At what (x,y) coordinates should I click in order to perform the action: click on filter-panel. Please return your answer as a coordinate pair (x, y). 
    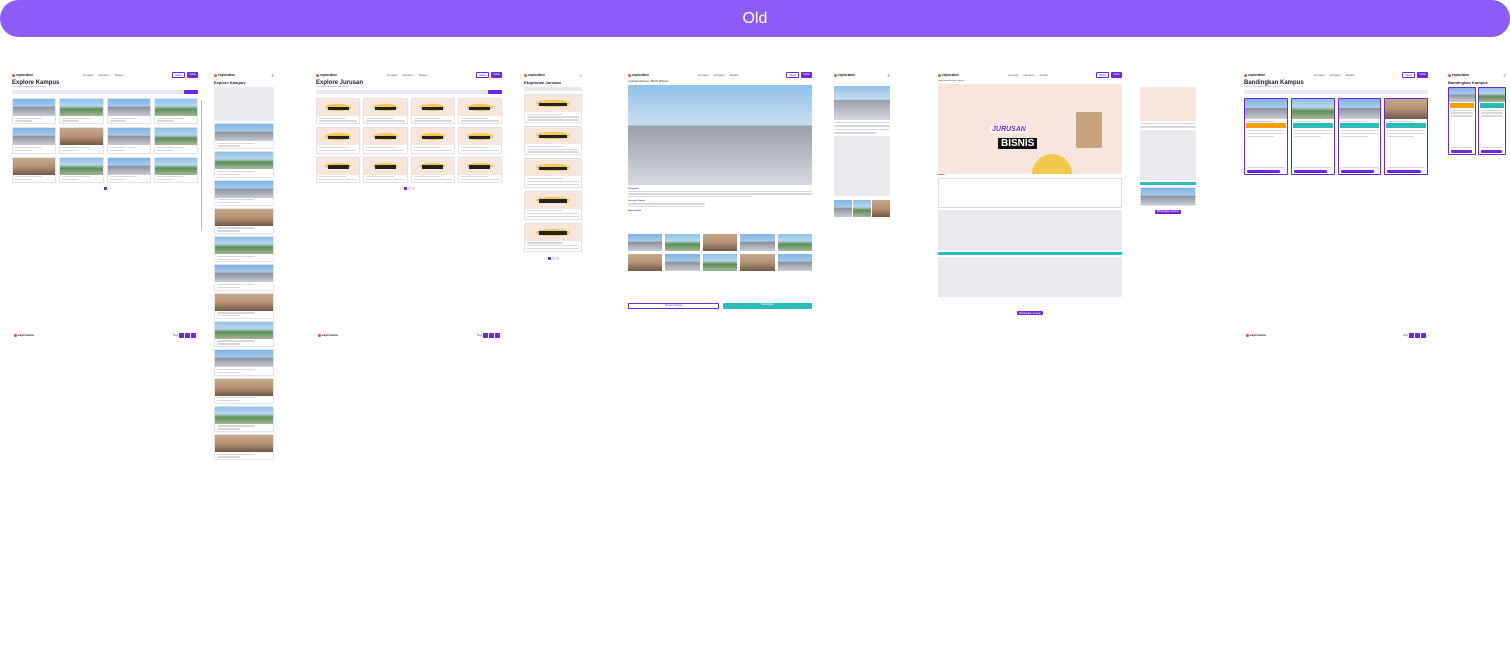
    Looking at the image, I should click on (244, 104).